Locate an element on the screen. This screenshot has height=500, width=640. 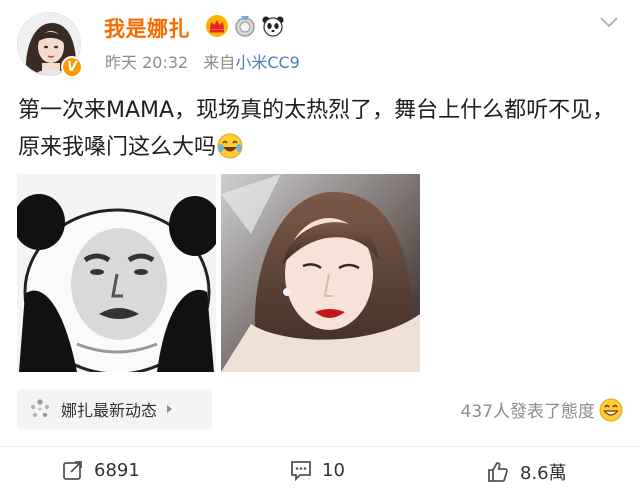
repost-button: 6891 is located at coordinates (101, 470).